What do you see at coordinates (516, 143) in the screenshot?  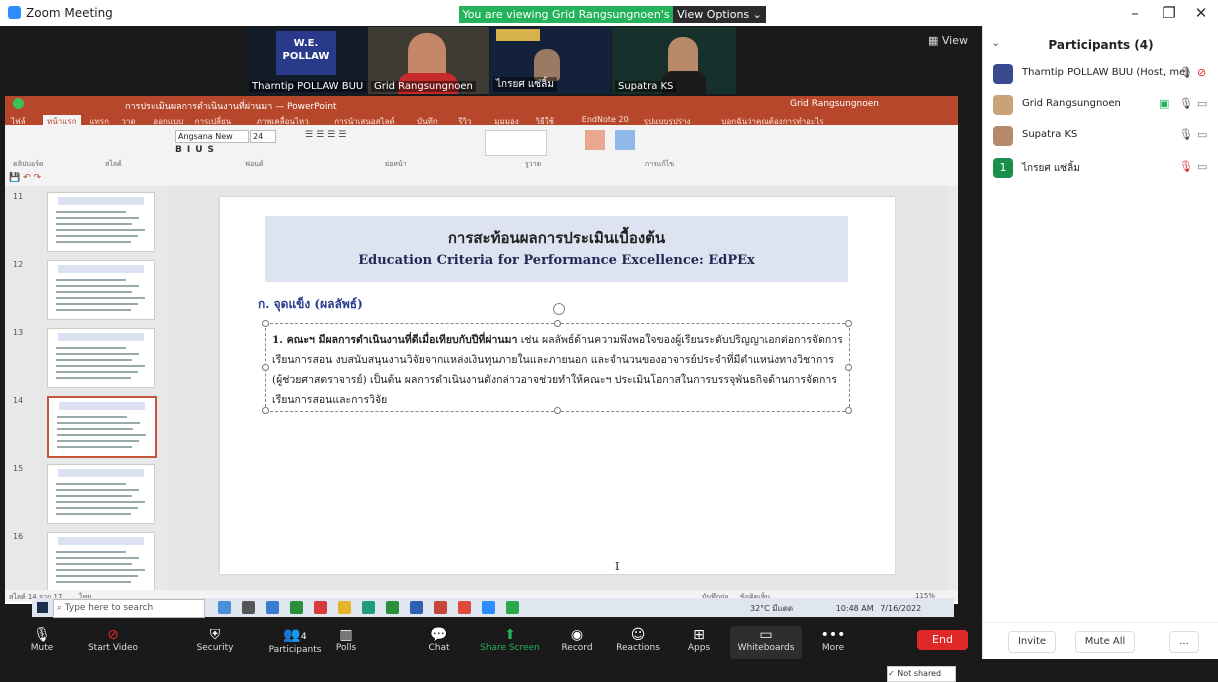 I see `shapes-gallery` at bounding box center [516, 143].